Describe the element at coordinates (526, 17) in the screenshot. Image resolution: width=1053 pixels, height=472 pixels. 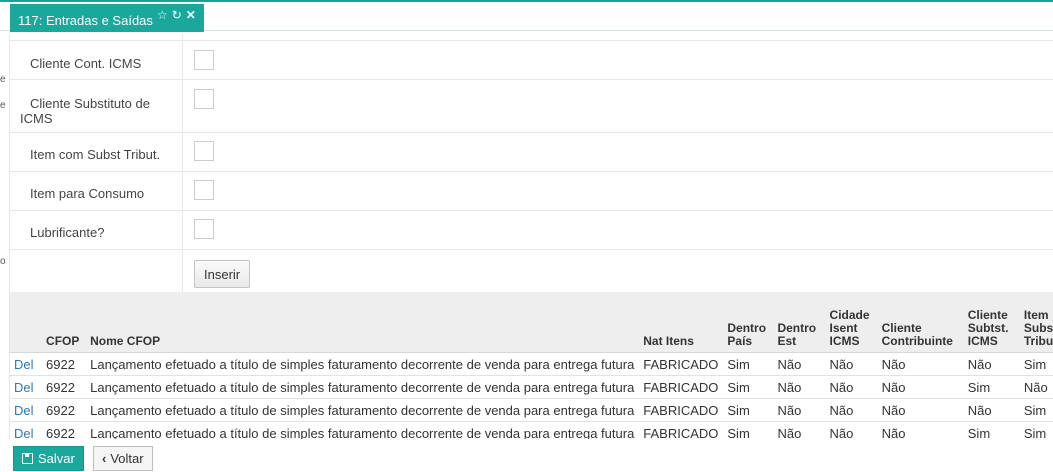
I see `tab-bar: 117: Entradas e Saídas ☆ ↻ ✕` at that location.